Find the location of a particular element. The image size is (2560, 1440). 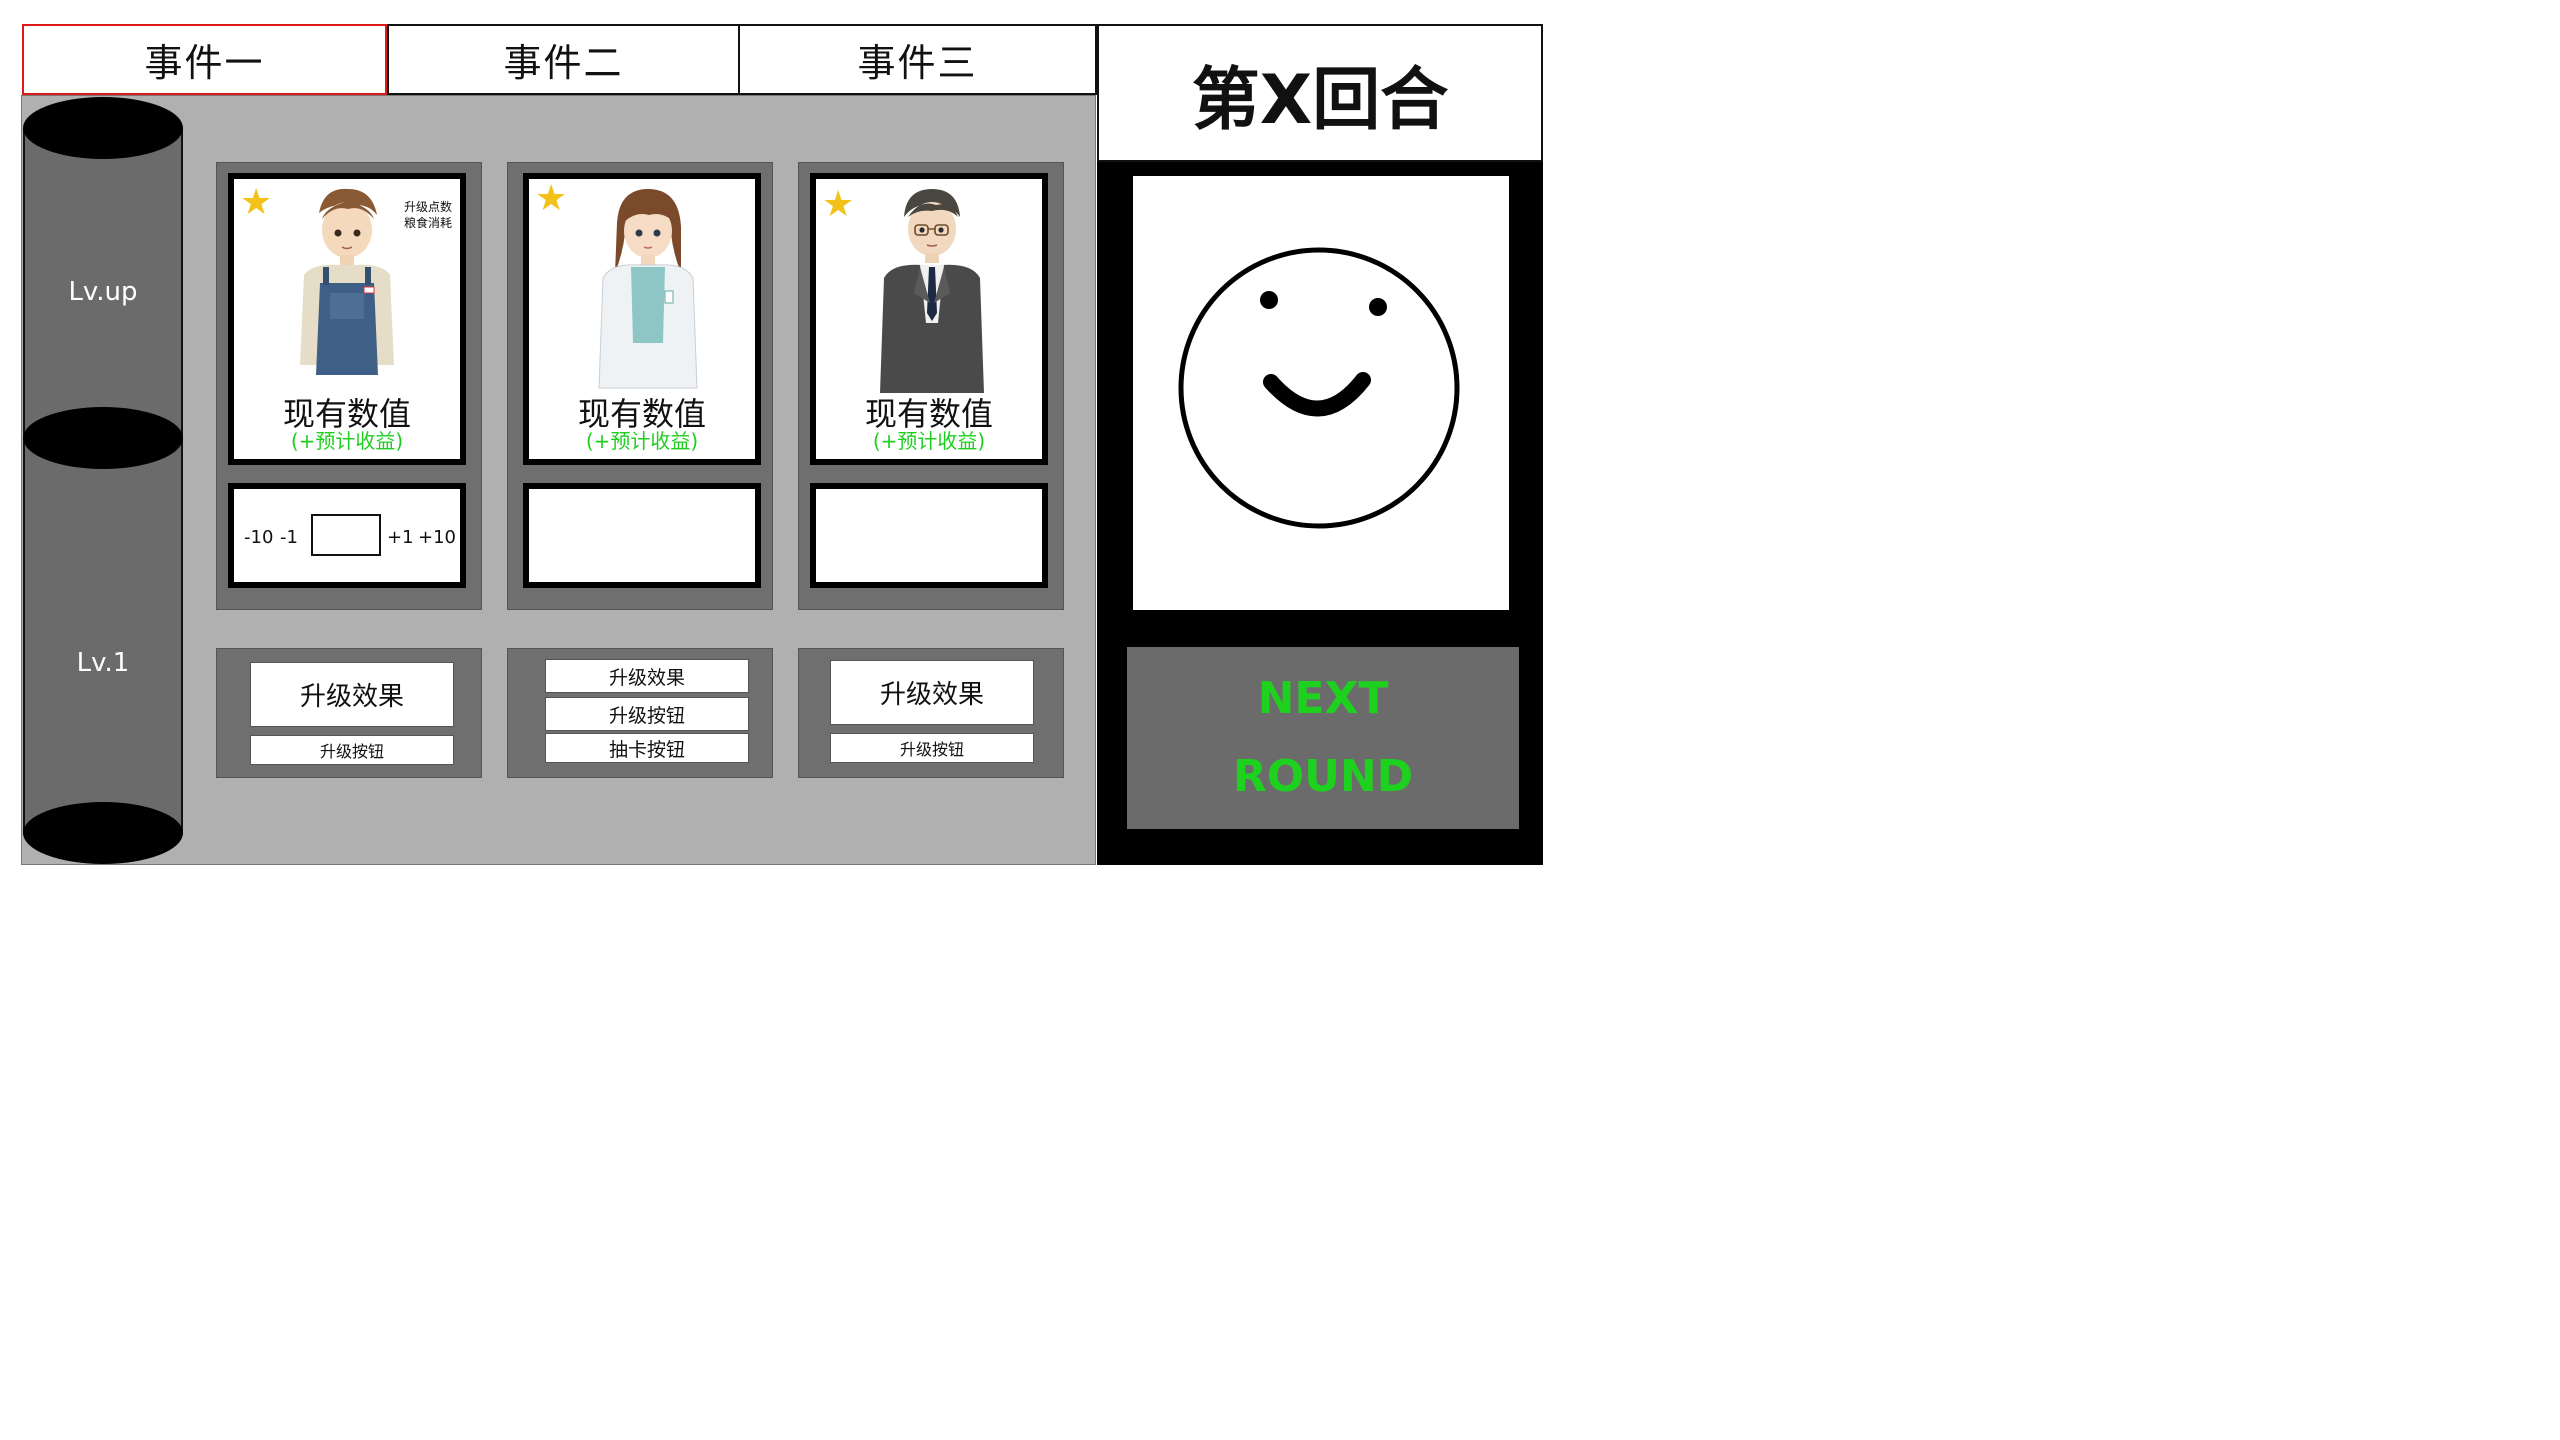

mood-display is located at coordinates (1321, 393).